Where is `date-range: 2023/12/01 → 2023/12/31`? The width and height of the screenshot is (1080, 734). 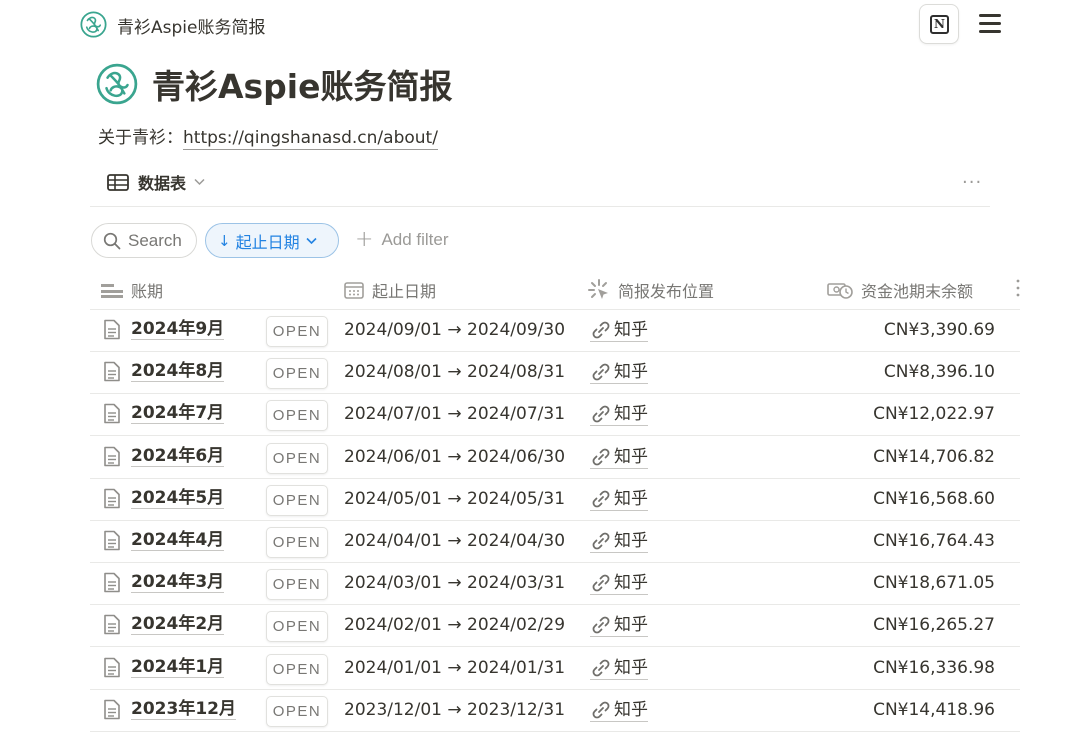 date-range: 2023/12/01 → 2023/12/31 is located at coordinates (455, 709).